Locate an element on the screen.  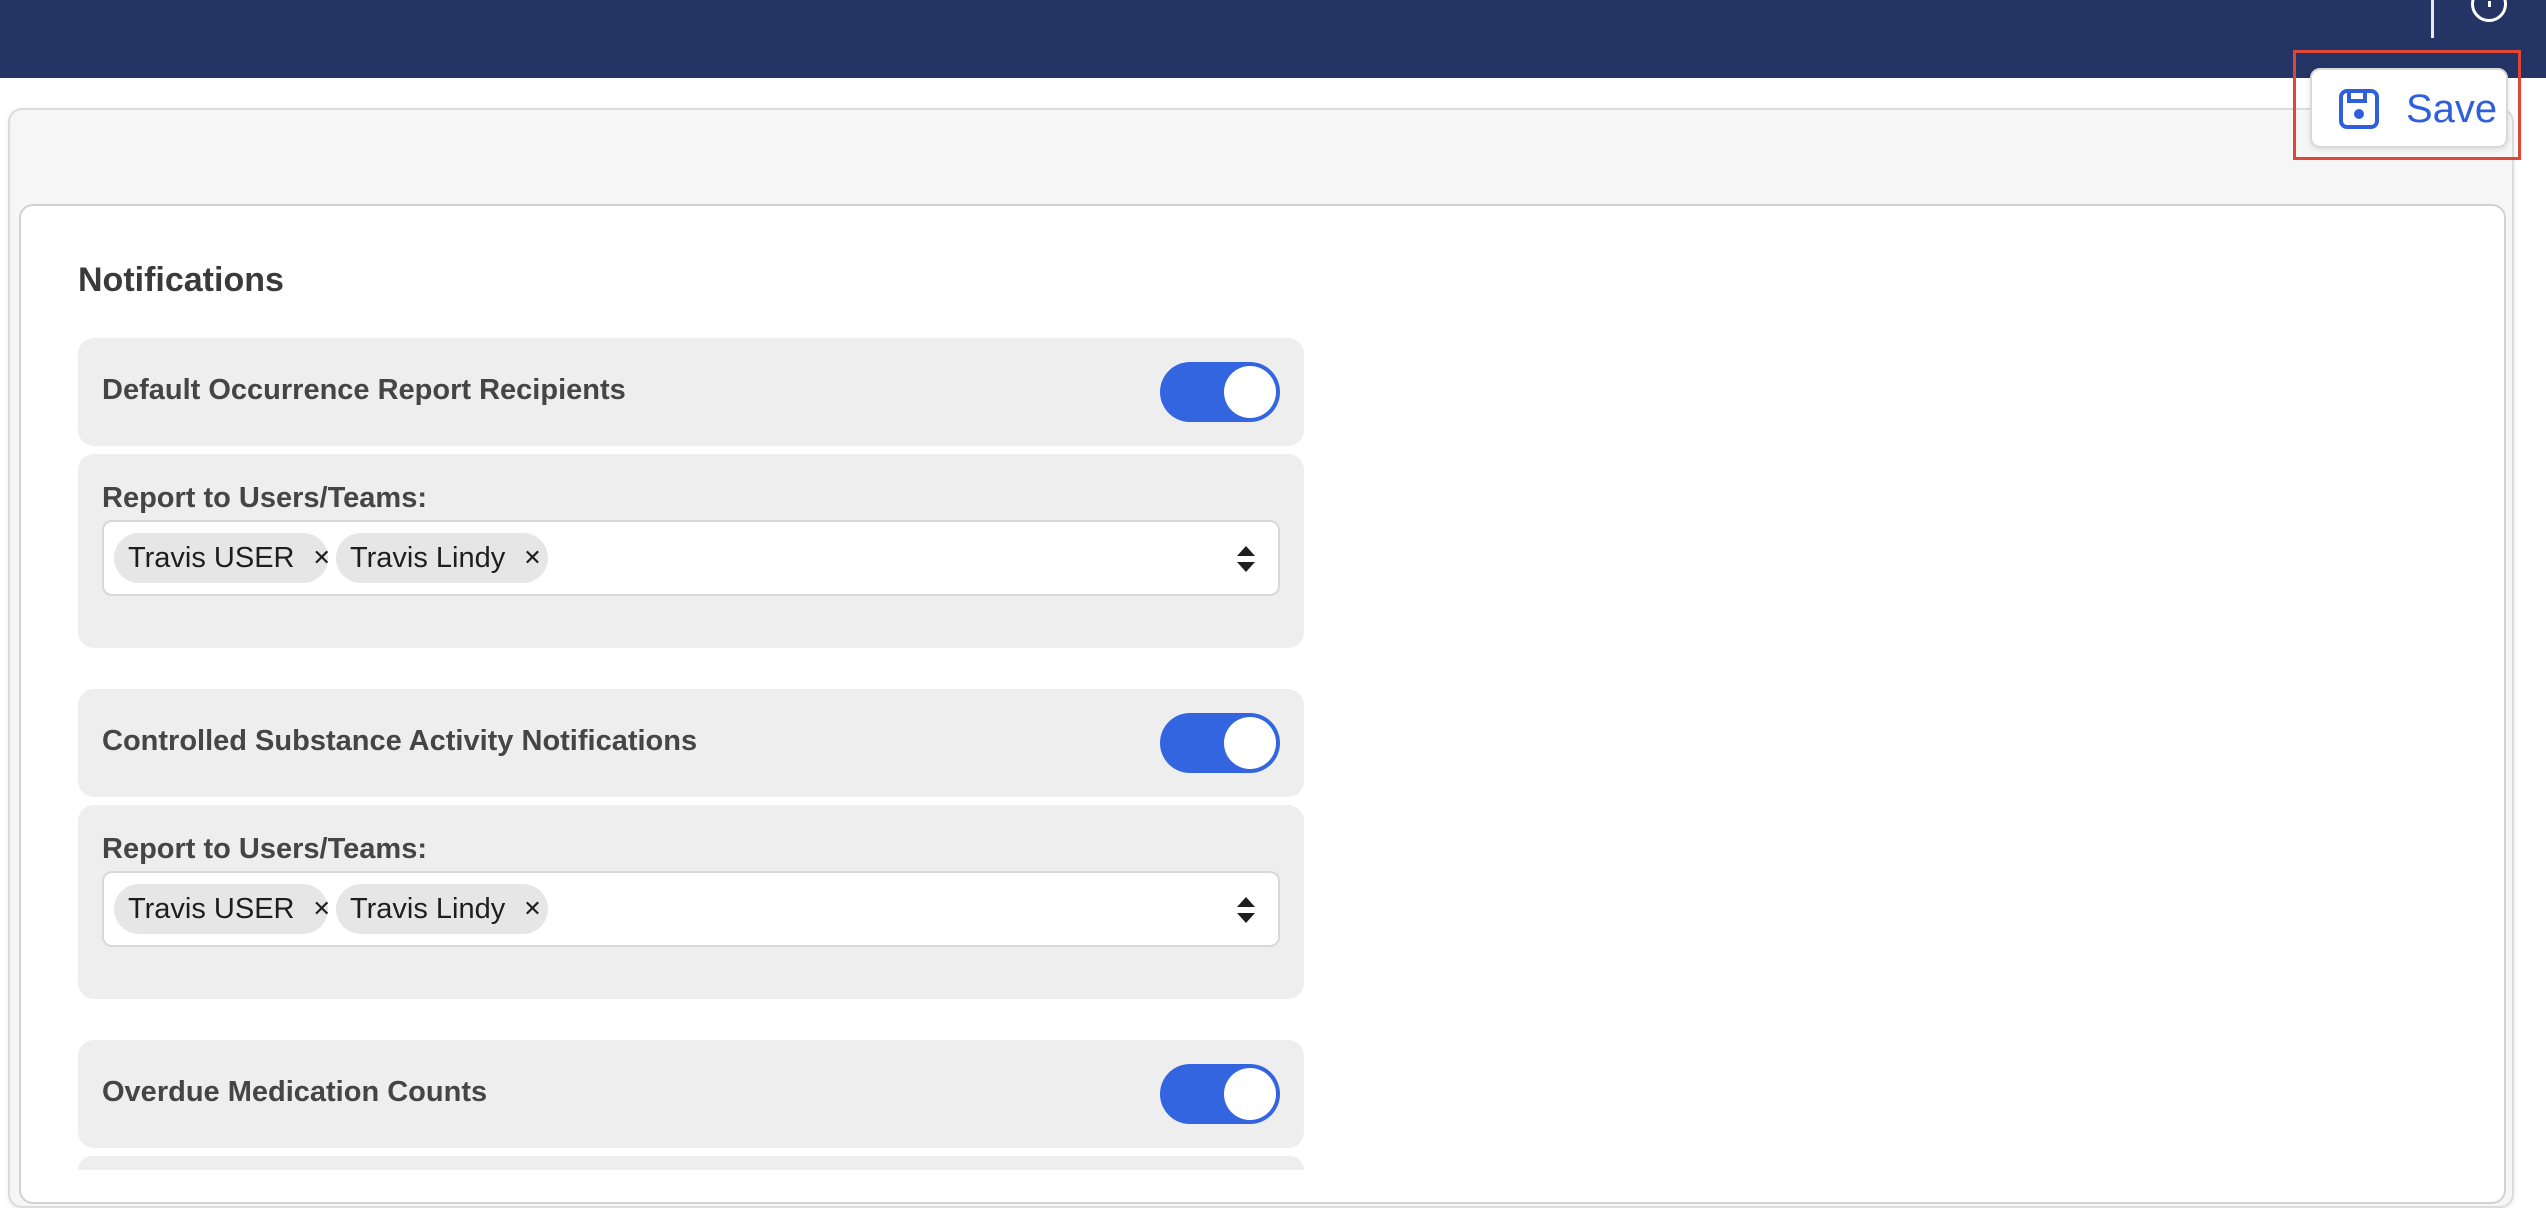
default-occurrence-report-row: Default Occurrence Report Recipients is located at coordinates (691, 392).